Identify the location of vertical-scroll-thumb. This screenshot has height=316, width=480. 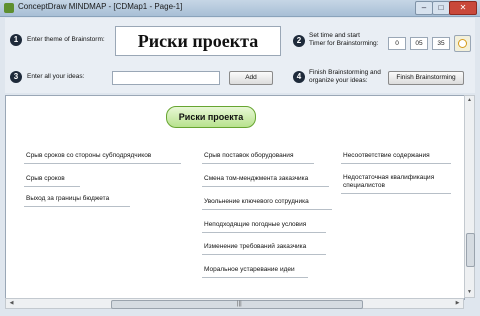
(470, 250).